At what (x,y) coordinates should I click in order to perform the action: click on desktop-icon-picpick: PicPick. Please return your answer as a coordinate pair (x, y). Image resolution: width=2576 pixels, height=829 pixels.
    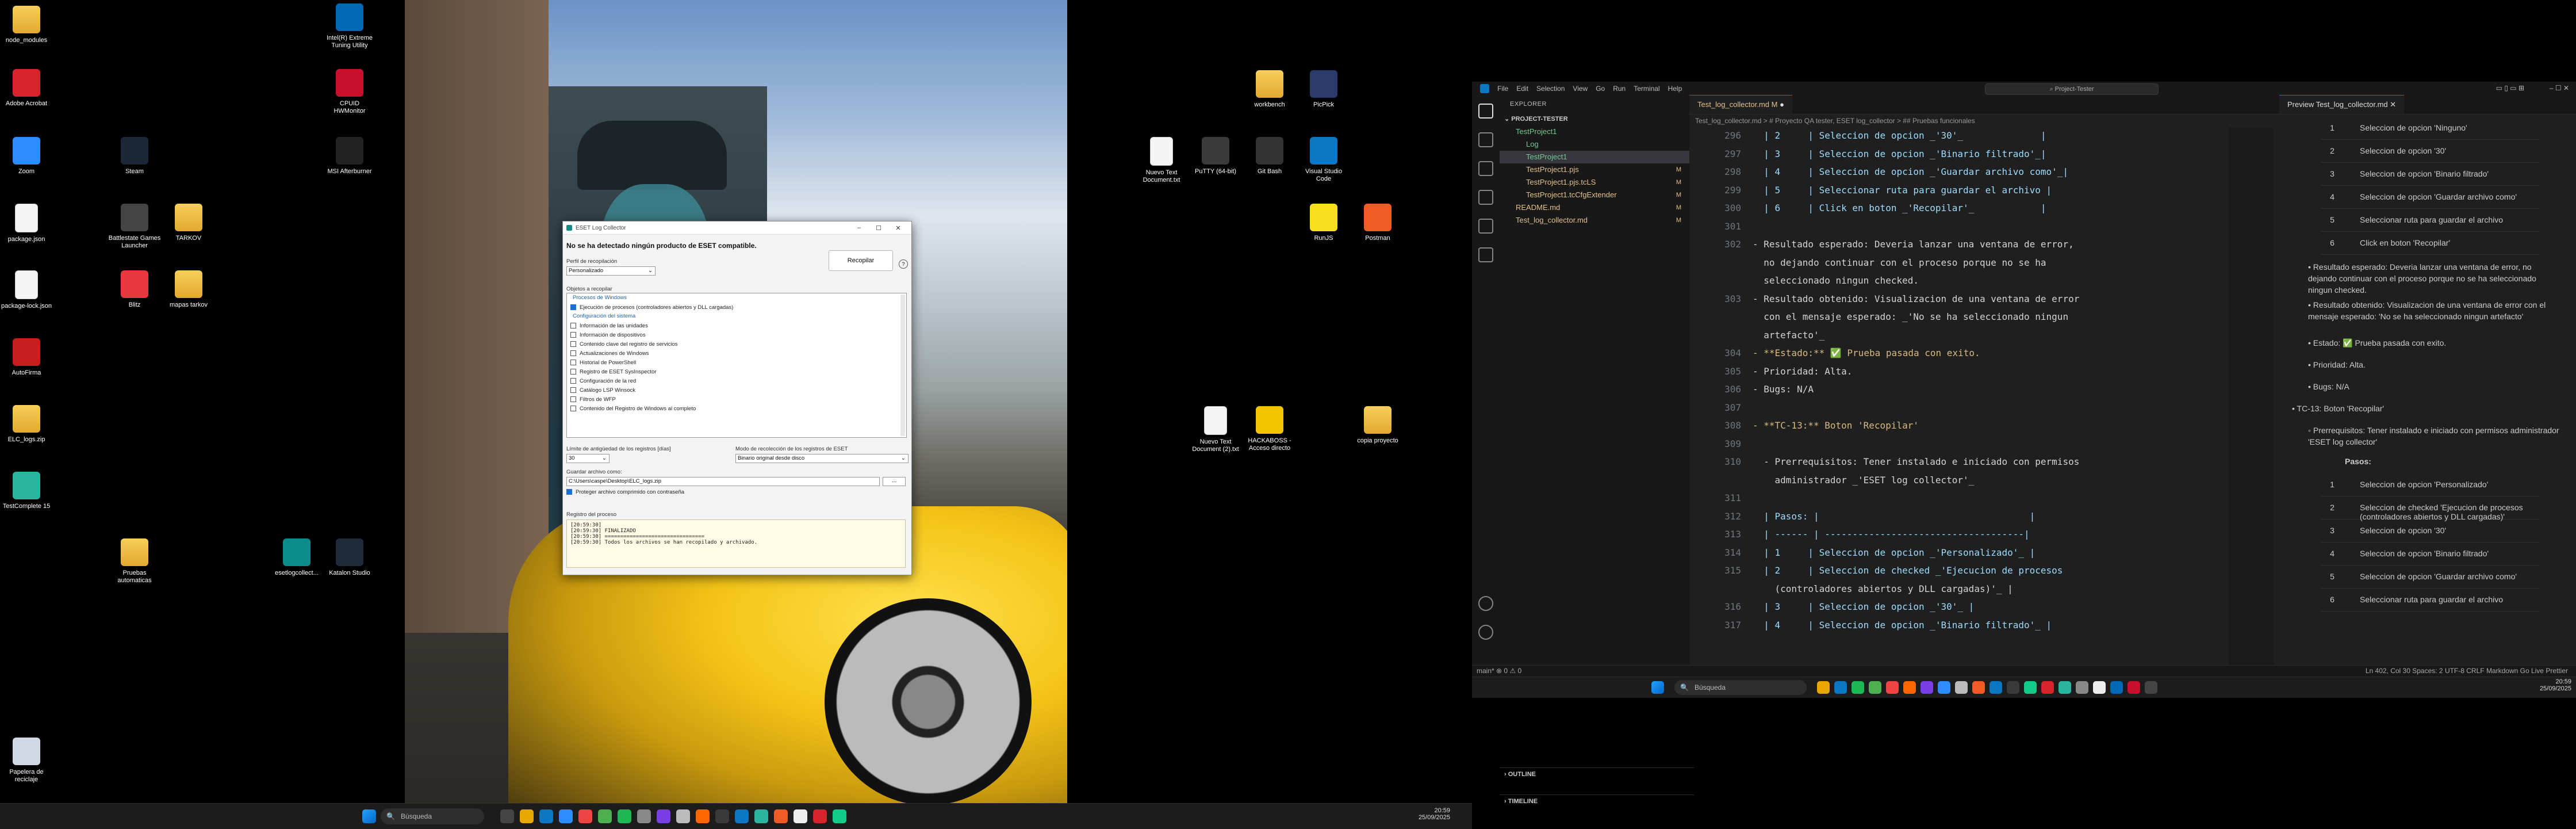
    Looking at the image, I should click on (1323, 89).